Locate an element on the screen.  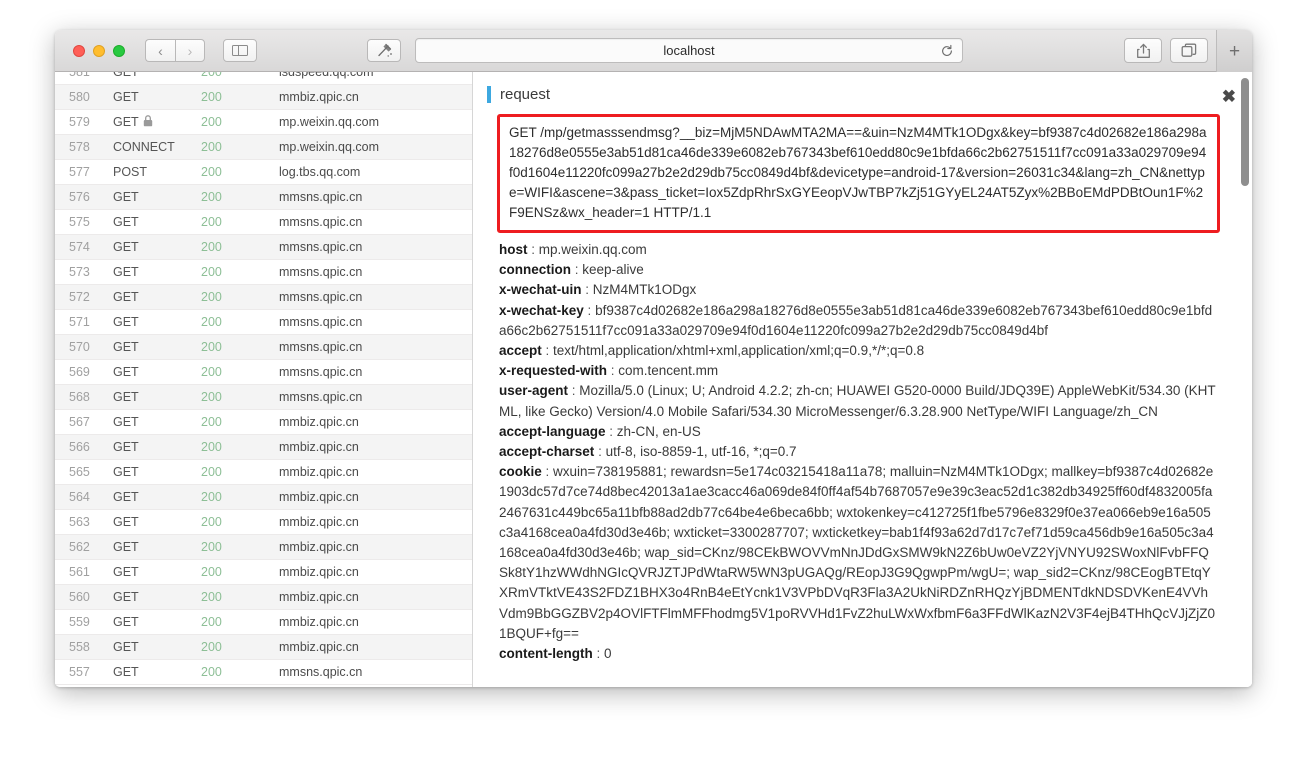
row-id: 566 is located at coordinates (79, 447).